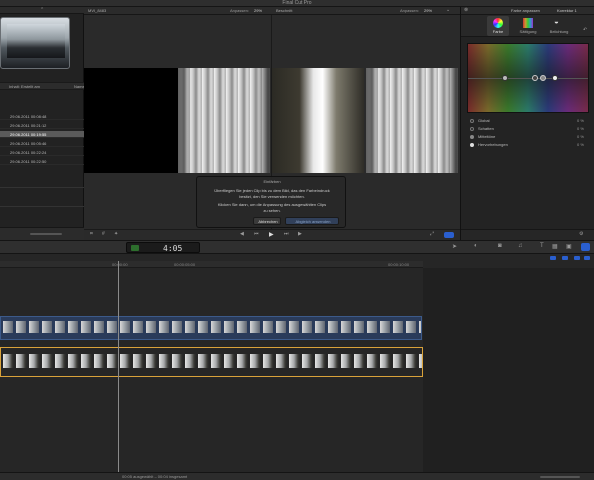 The image size is (594, 480). What do you see at coordinates (560, 477) in the screenshot?
I see `timeline-zoom-slider` at bounding box center [560, 477].